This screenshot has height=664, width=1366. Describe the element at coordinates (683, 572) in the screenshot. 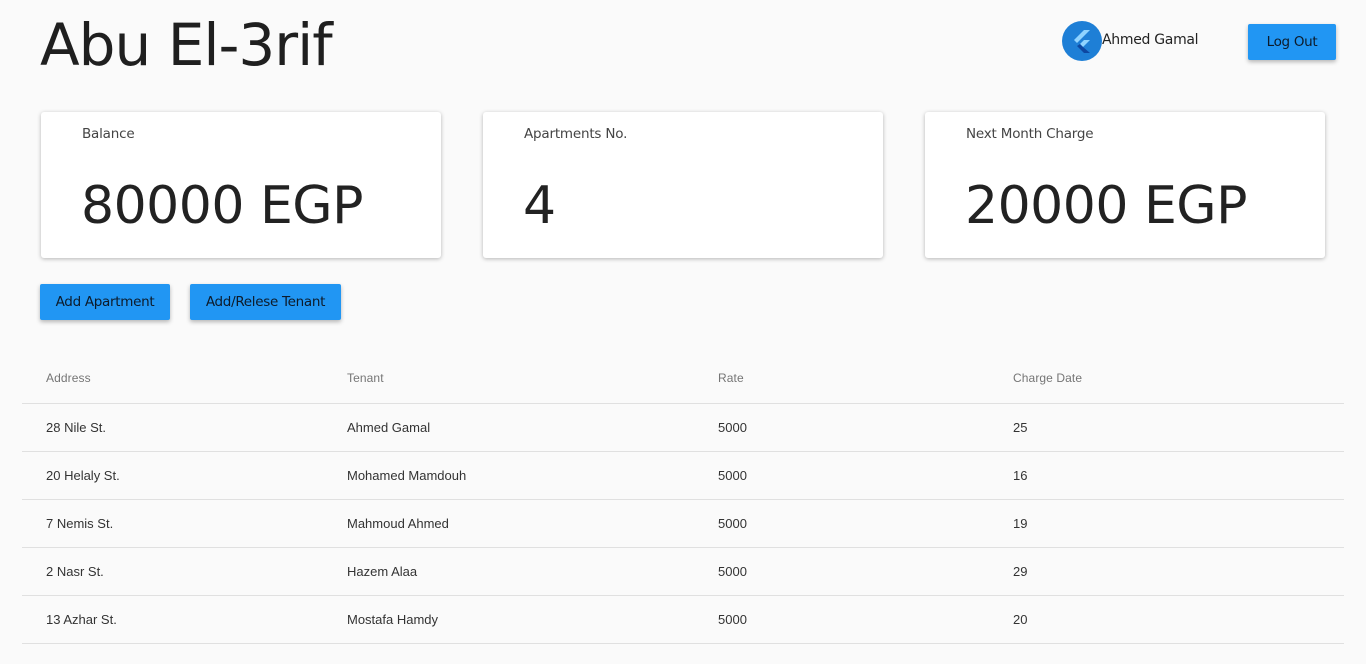

I see `table-row: 2 Nasr St. Hazem Alaa 5000 29` at that location.